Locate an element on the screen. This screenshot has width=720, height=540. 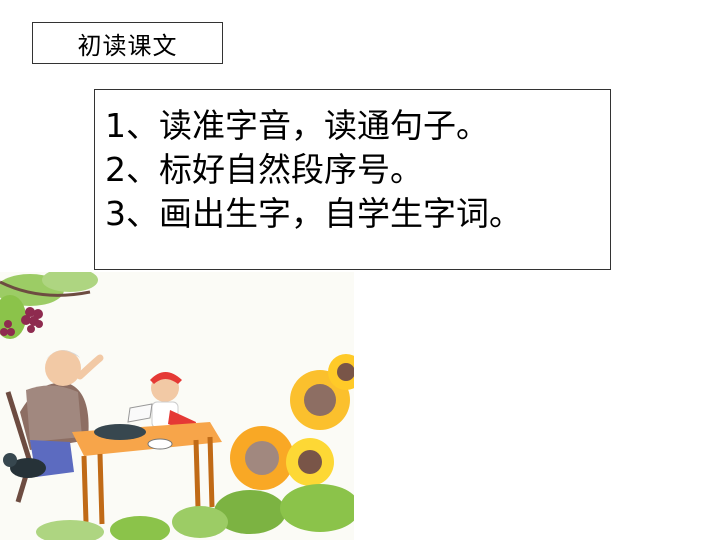
section-title-box: 初读课文 is located at coordinates (127, 43).